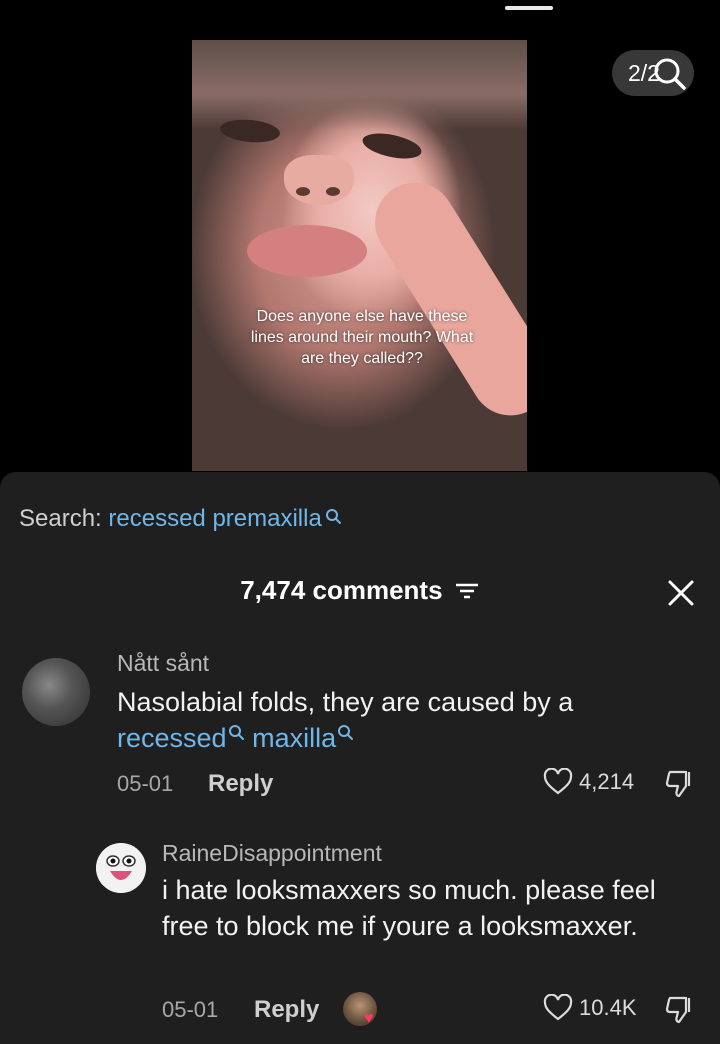 This screenshot has width=720, height=1044. I want to click on comment-text-plain: Nasolabial folds, they are caused by a, so click(345, 702).